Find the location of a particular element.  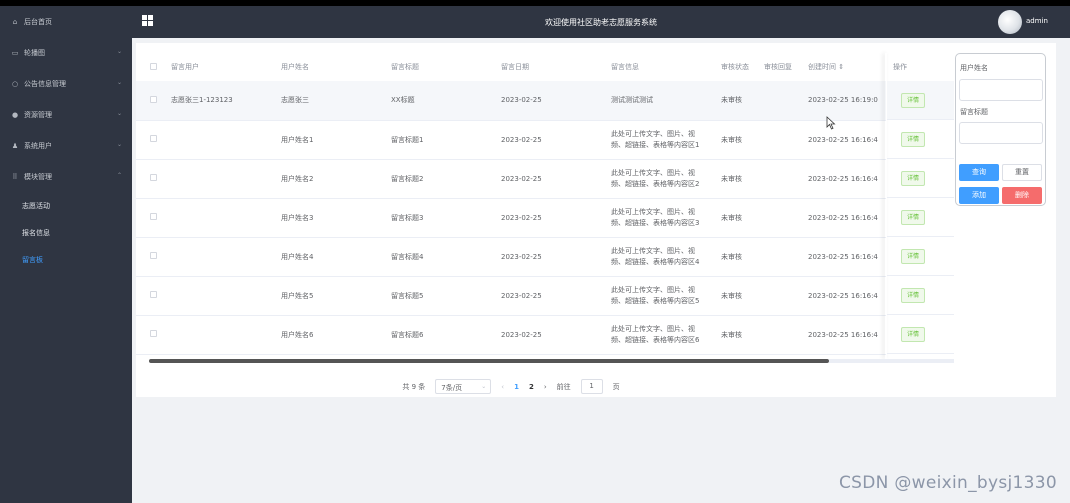

query-button: 查询 is located at coordinates (979, 172).